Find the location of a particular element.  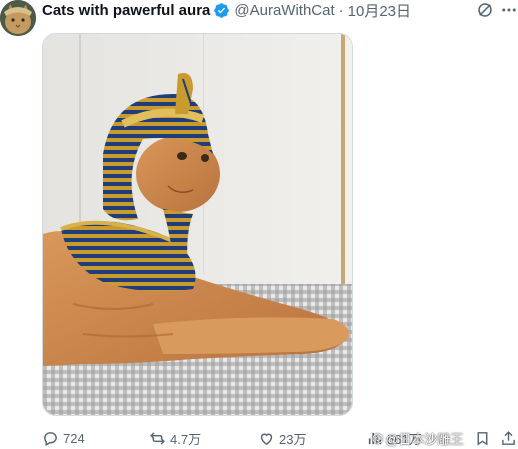

user-handle: @AuraWithCat is located at coordinates (284, 10).